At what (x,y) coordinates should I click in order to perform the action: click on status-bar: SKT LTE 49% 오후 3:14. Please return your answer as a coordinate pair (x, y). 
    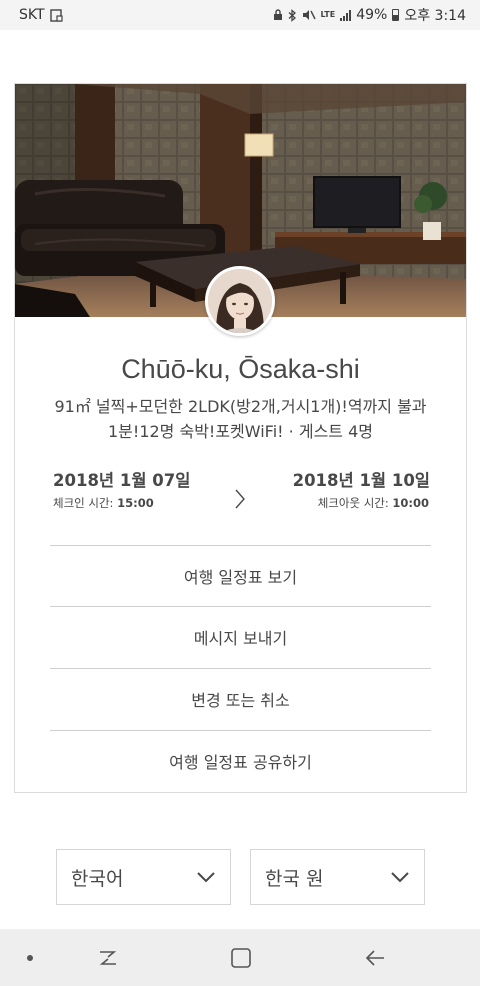
    Looking at the image, I should click on (240, 15).